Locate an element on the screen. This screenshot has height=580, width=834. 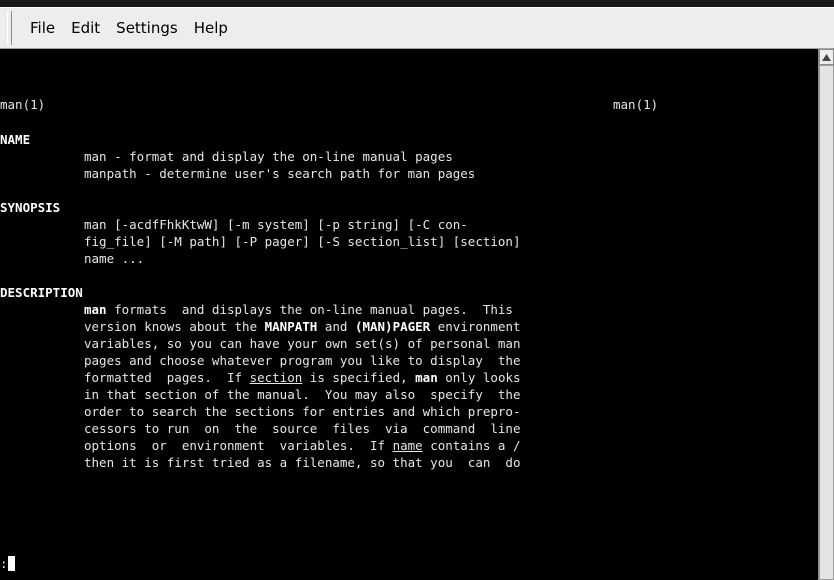
underlined-section: section is located at coordinates (276, 377).